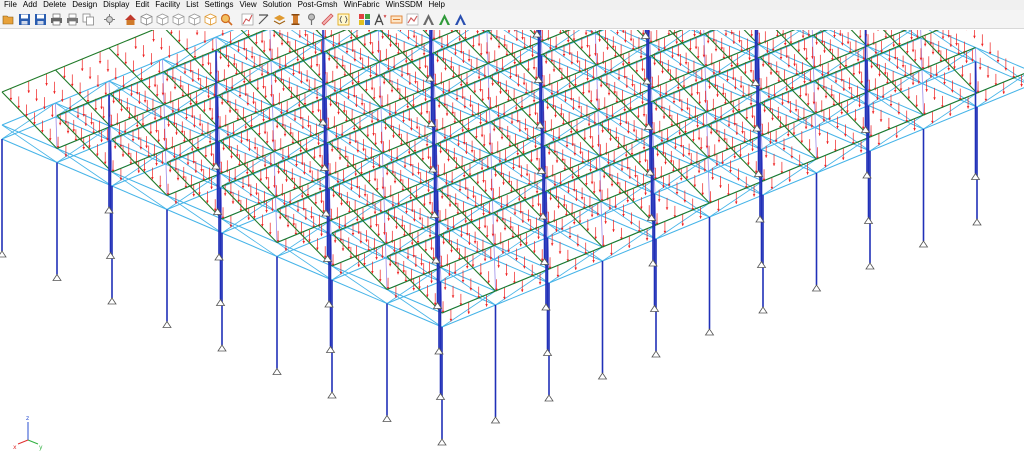  What do you see at coordinates (24, 19) in the screenshot?
I see `save-icon` at bounding box center [24, 19].